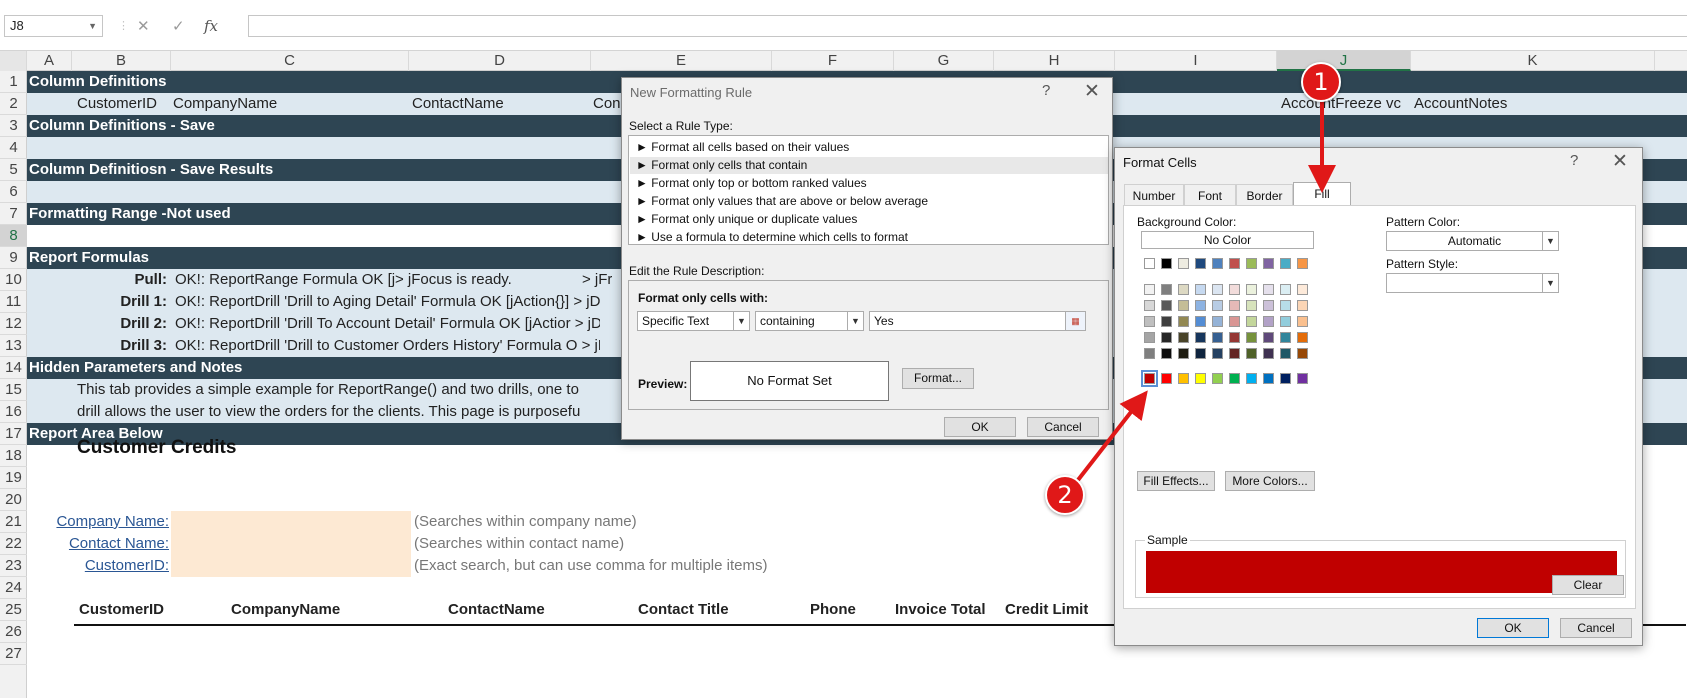  What do you see at coordinates (1321, 82) in the screenshot?
I see `annotation-badge-1: 1` at bounding box center [1321, 82].